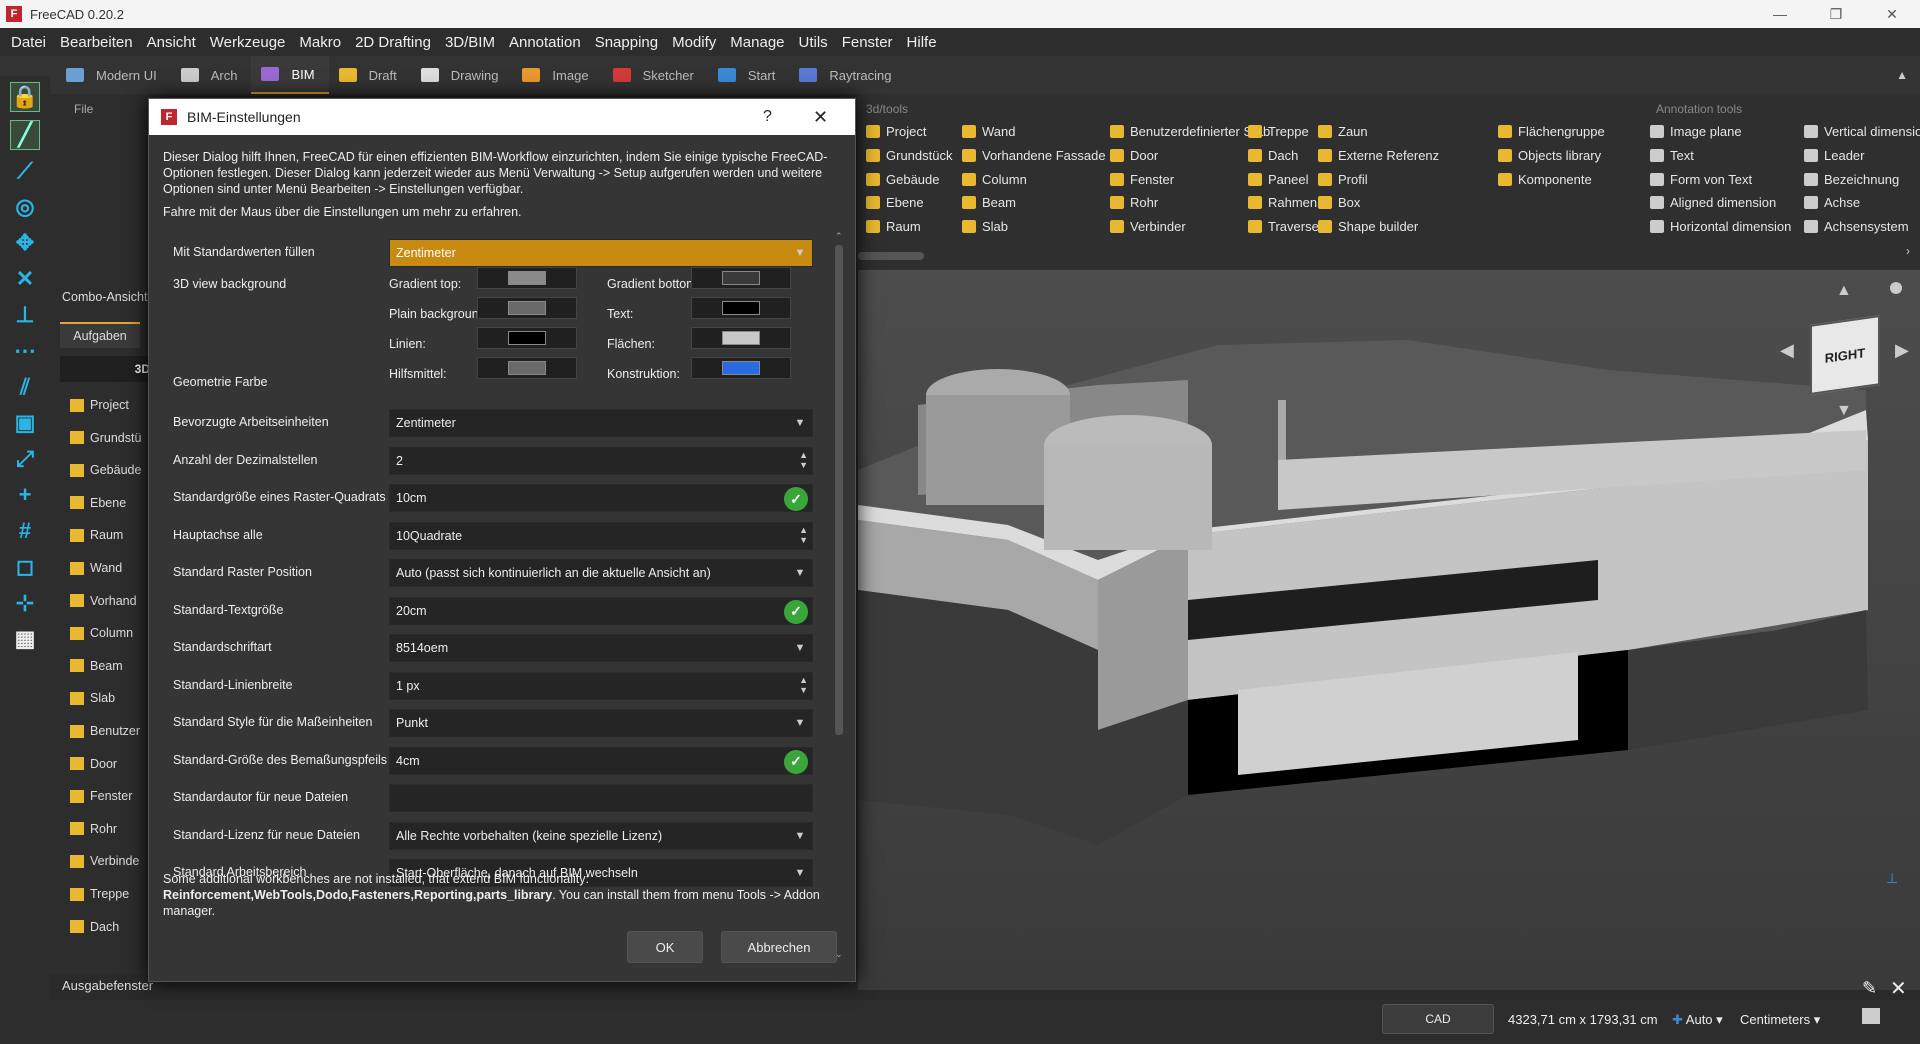 The image size is (1920, 1044). Describe the element at coordinates (94, 927) in the screenshot. I see `tool-list-item: Dach` at that location.